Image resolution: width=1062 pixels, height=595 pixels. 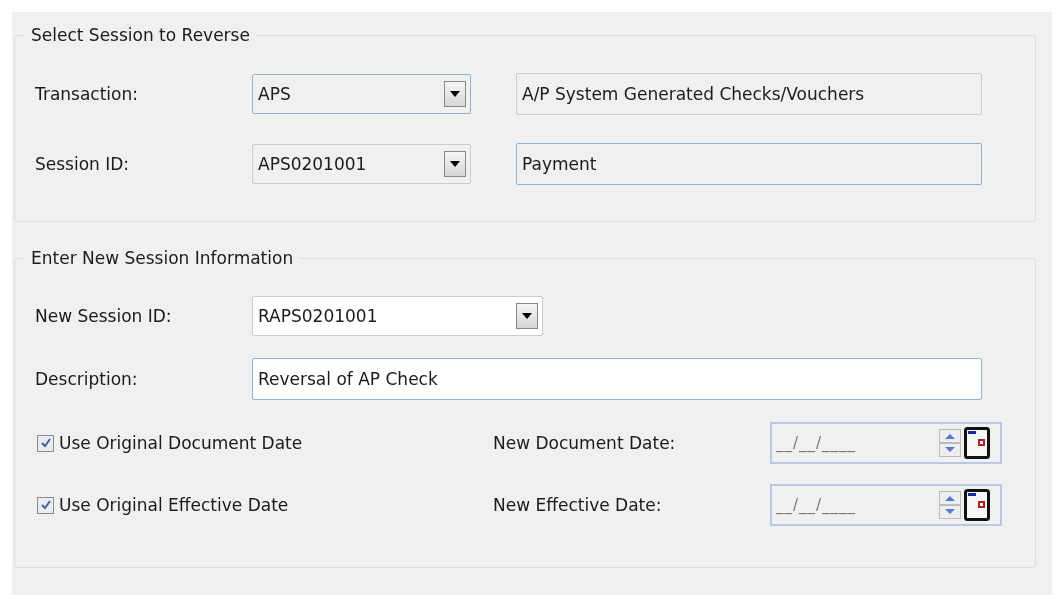 I want to click on field-label: Transaction:, so click(x=86, y=94).